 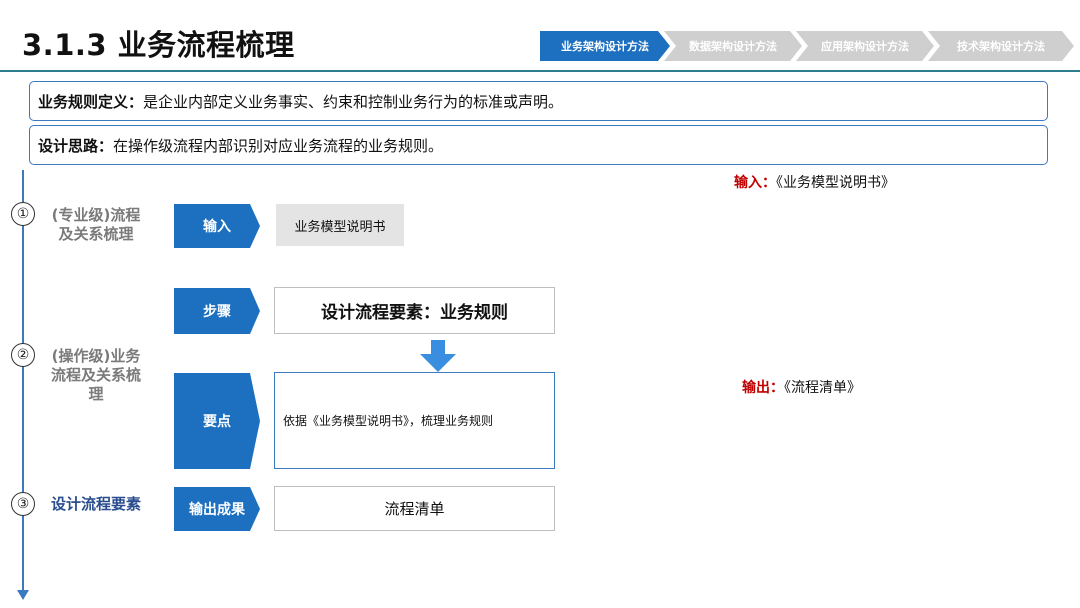 What do you see at coordinates (763, 388) in the screenshot?
I see `output-note-label: 输出：` at bounding box center [763, 388].